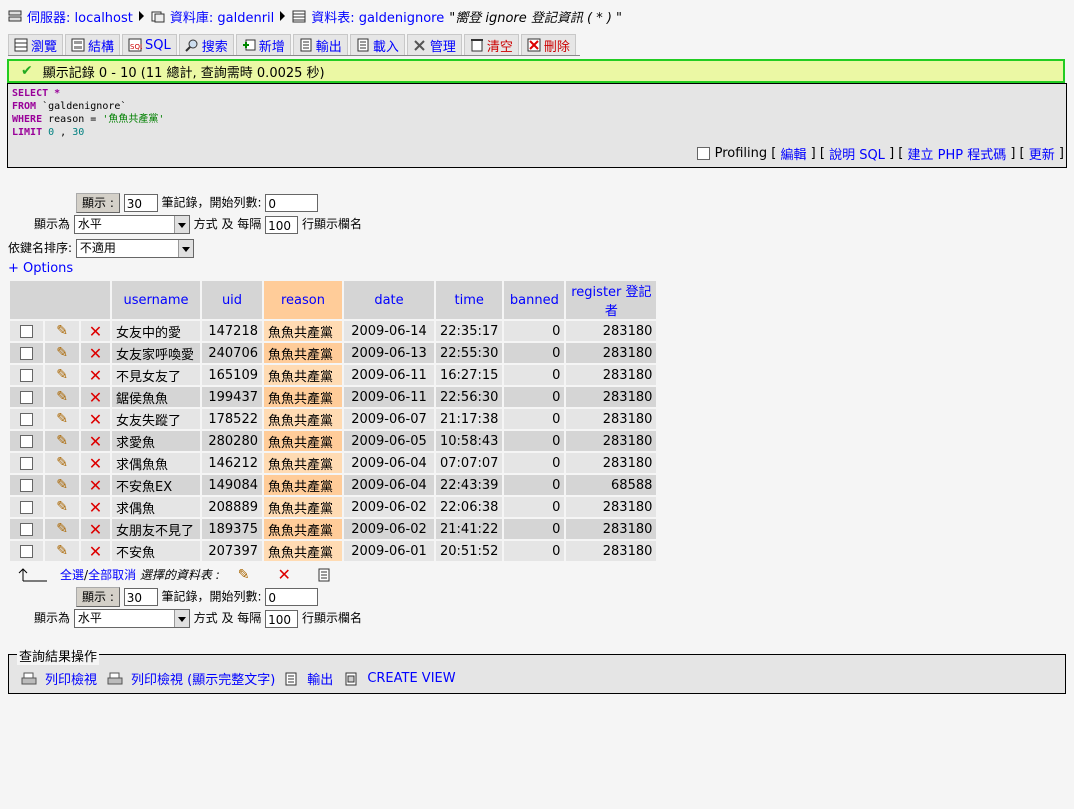 This screenshot has height=809, width=1074. I want to click on tab-structure: 結構, so click(93, 44).